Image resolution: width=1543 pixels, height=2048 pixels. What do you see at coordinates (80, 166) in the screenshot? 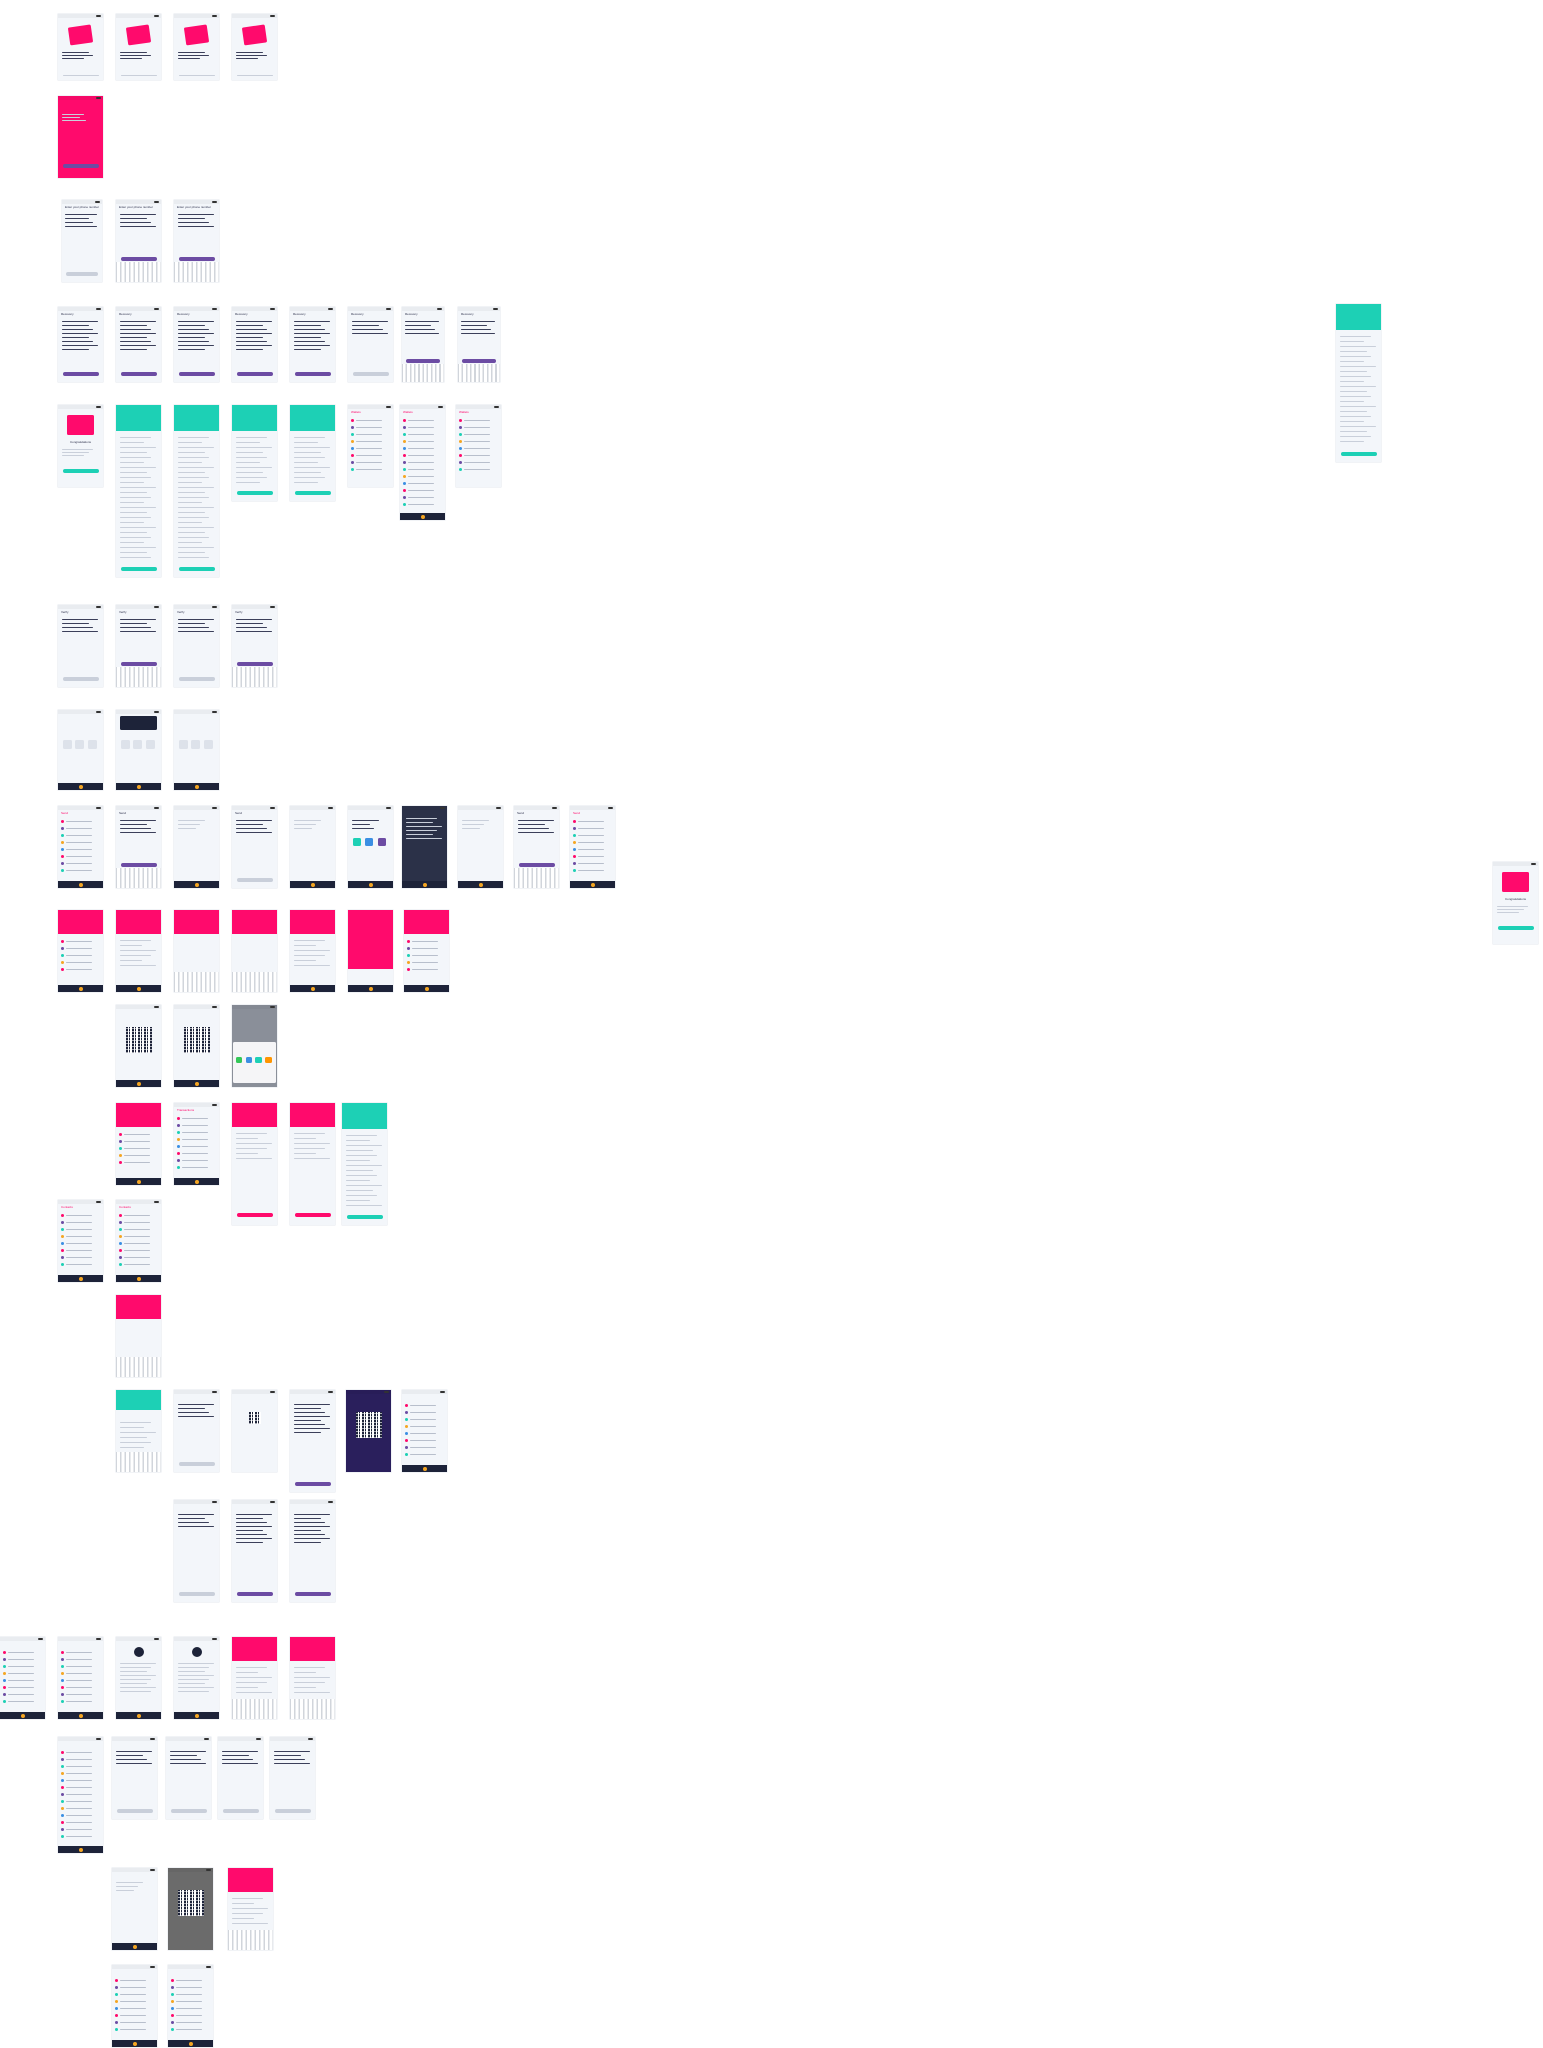
I see `get-started-button` at bounding box center [80, 166].